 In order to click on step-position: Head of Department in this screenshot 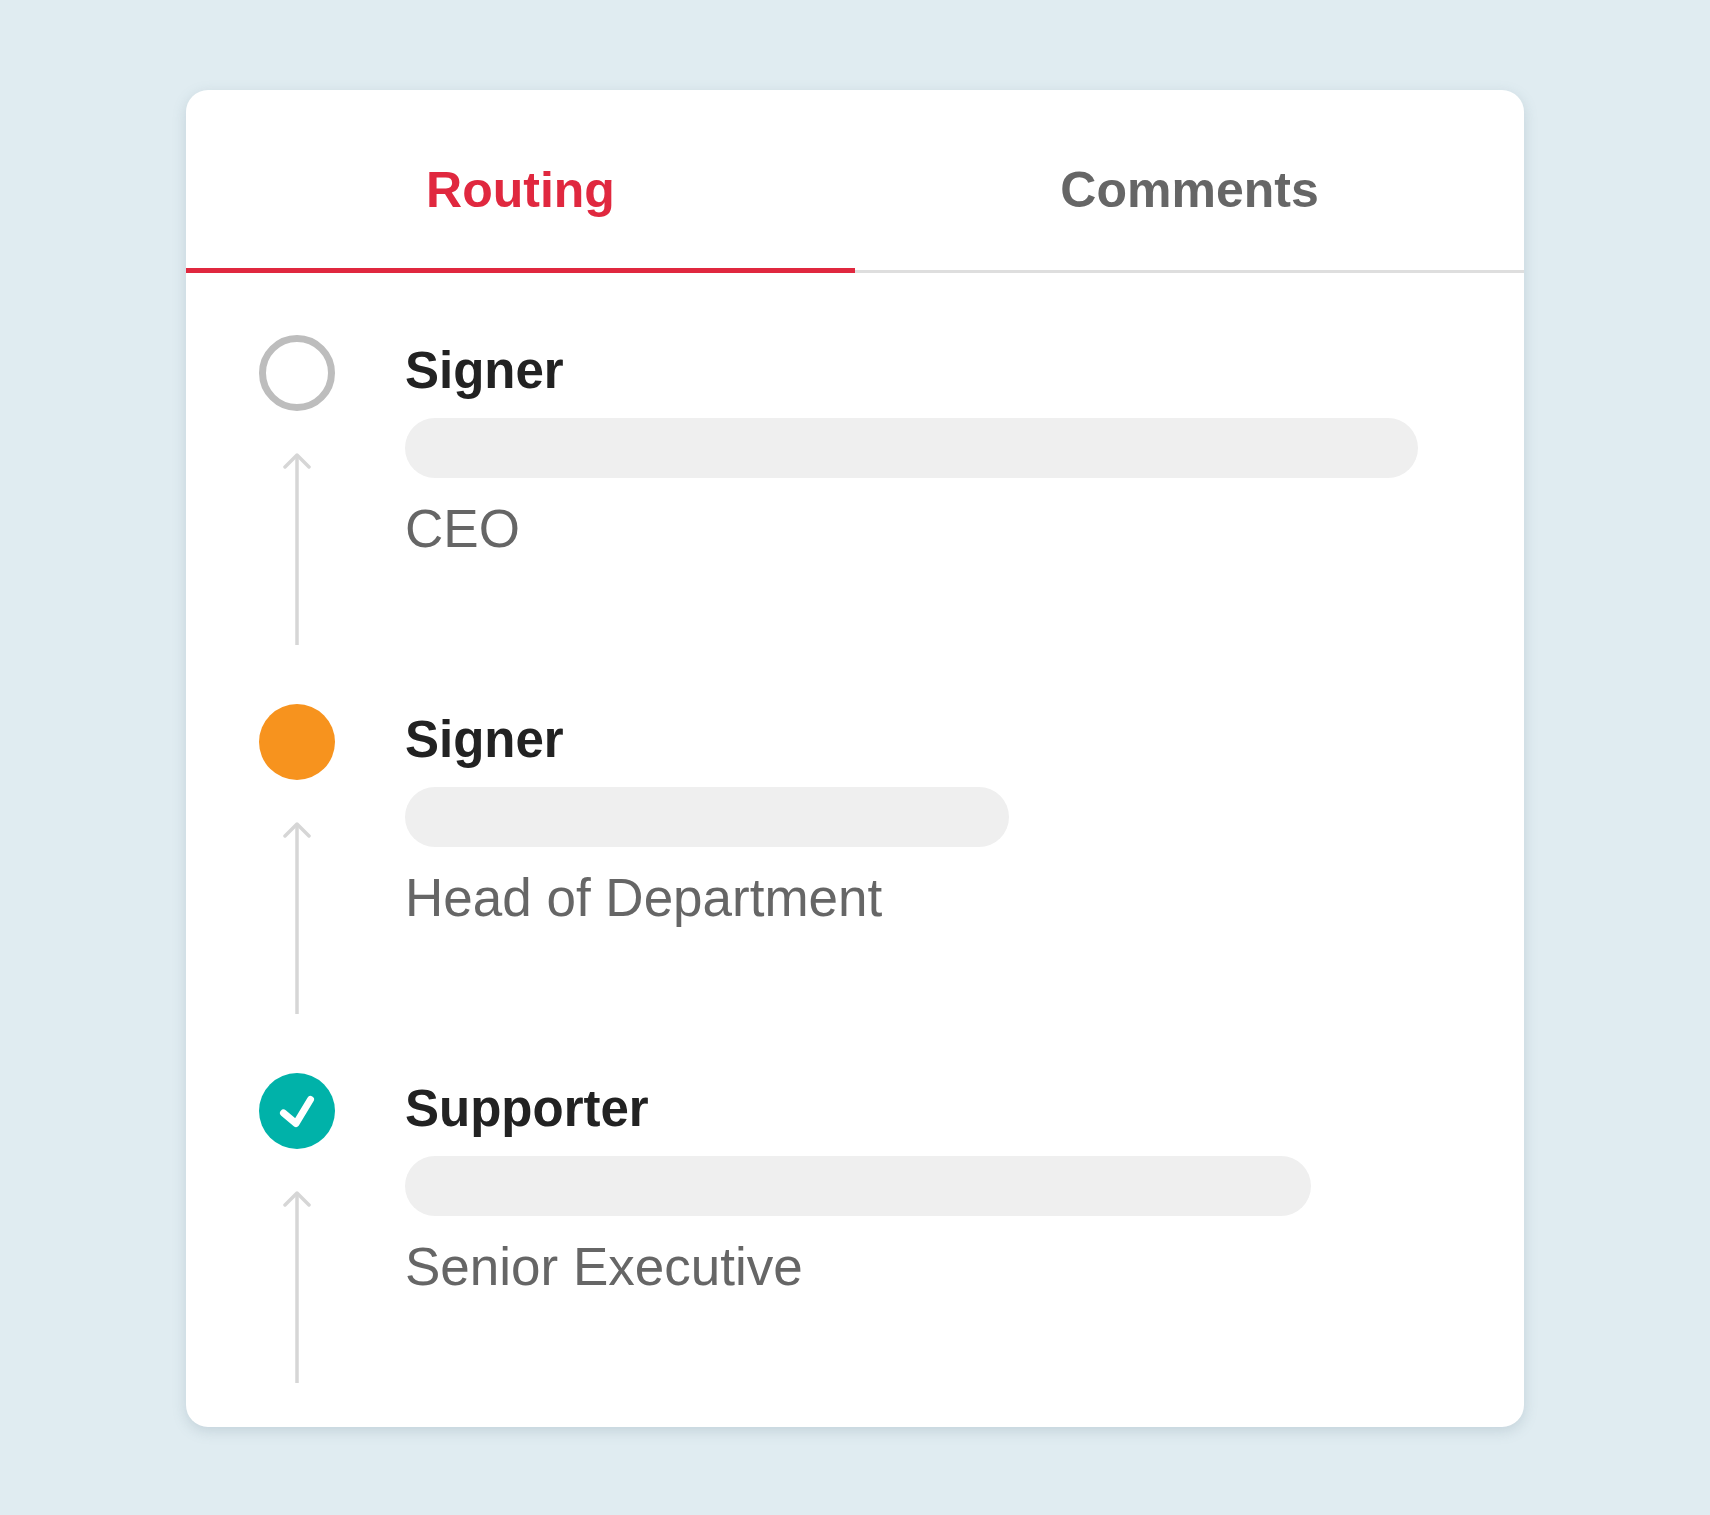, I will do `click(644, 898)`.